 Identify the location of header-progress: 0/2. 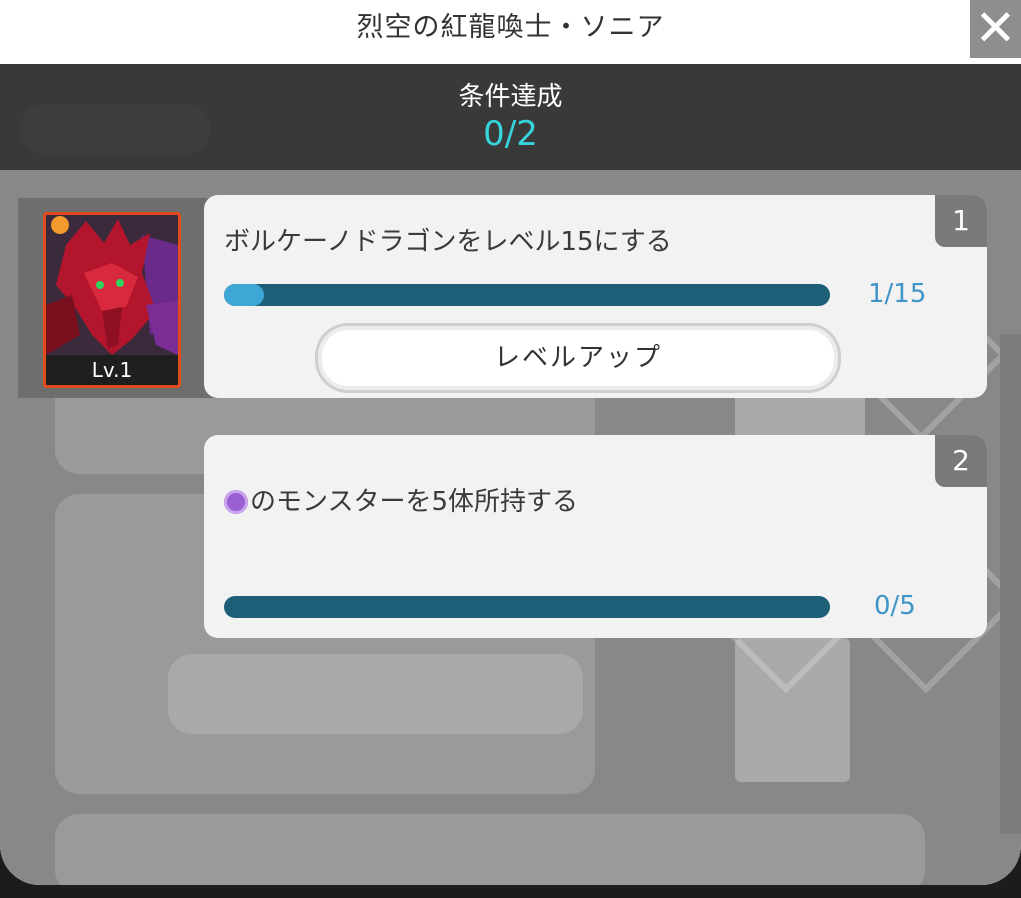
(510, 134).